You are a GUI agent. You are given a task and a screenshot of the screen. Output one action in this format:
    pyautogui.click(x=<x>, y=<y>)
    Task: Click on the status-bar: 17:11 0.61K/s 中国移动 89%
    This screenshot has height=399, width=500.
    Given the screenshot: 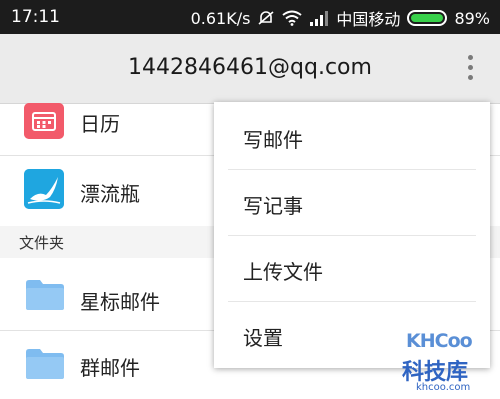 What is the action you would take?
    pyautogui.click(x=250, y=17)
    